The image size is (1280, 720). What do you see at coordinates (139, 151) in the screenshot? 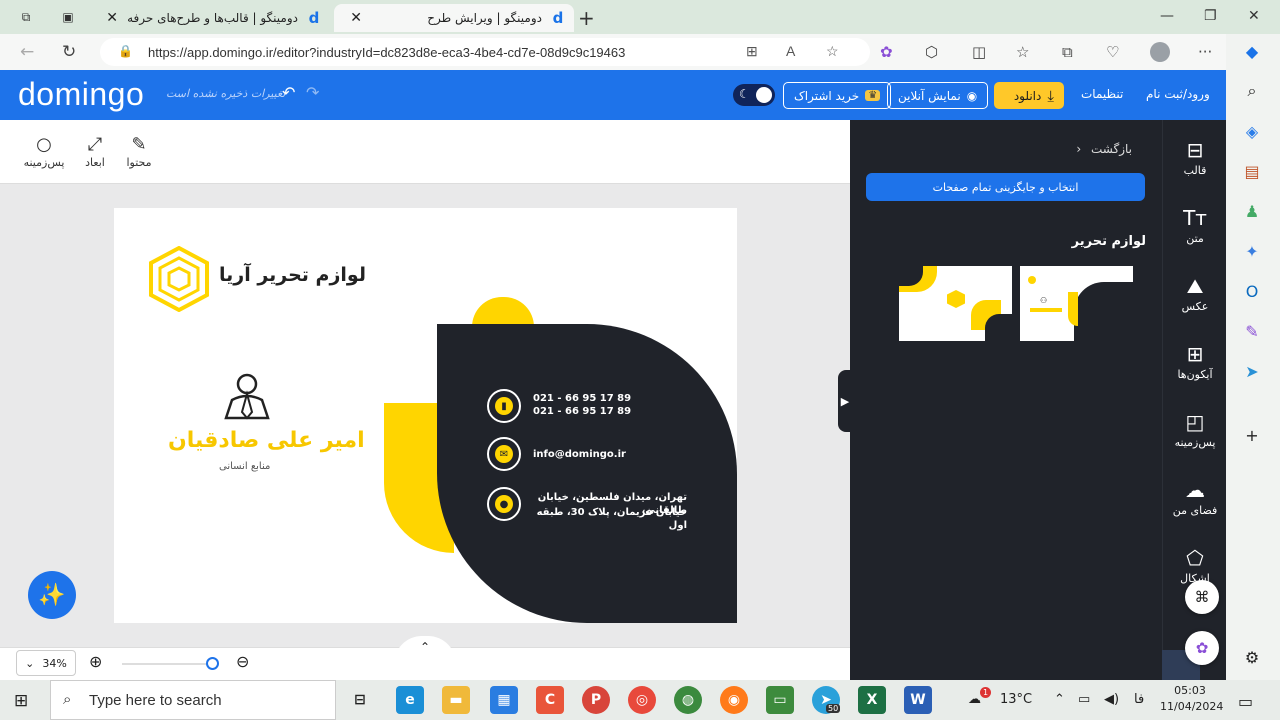
I see `content-tool: ✎ محتوا` at bounding box center [139, 151].